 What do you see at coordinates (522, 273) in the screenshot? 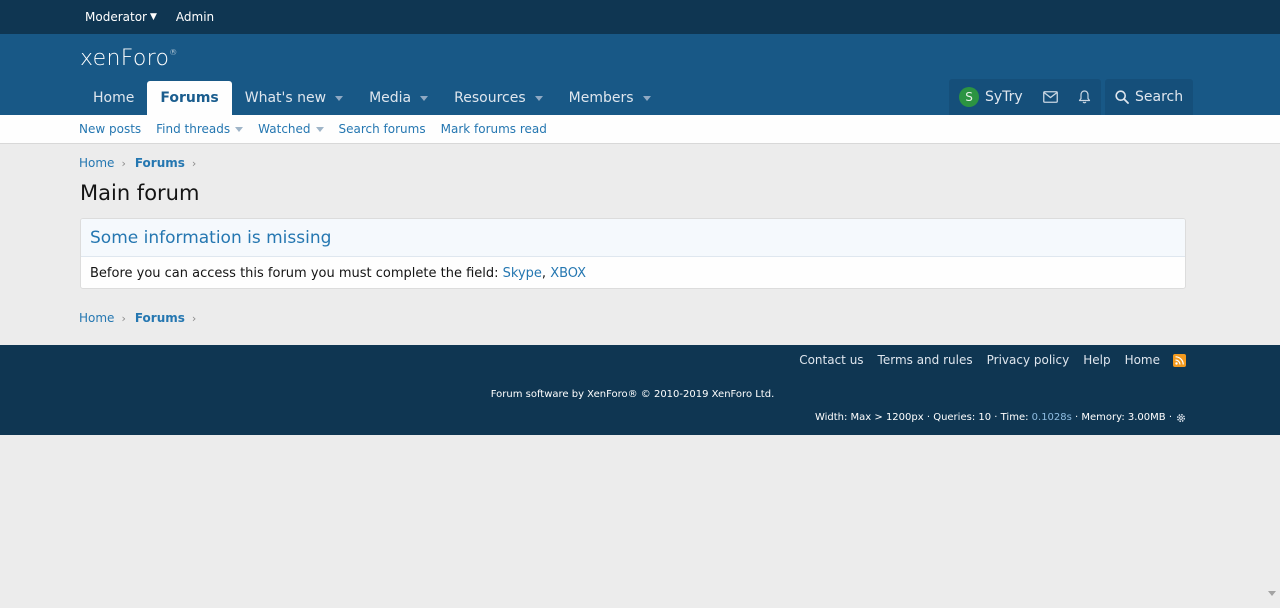
I see `field-link-skype: Skype` at bounding box center [522, 273].